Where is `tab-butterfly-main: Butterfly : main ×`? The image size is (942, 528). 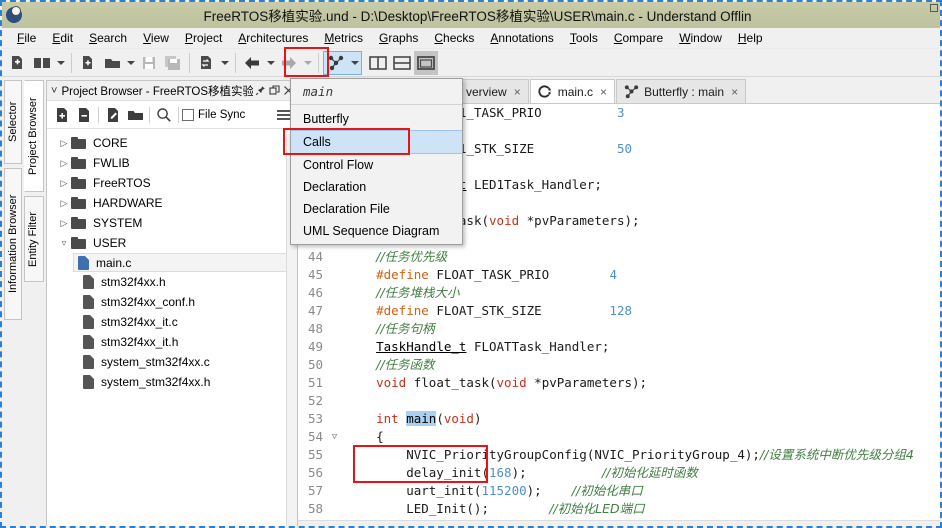 tab-butterfly-main: Butterfly : main × is located at coordinates (681, 91).